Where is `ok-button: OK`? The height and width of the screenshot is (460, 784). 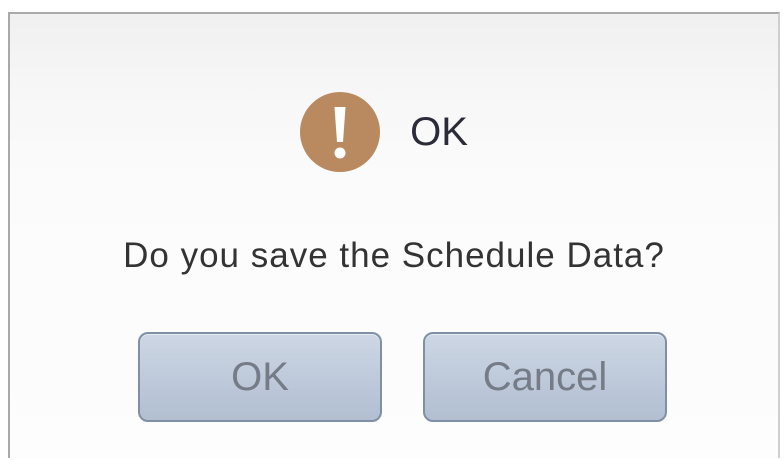
ok-button: OK is located at coordinates (260, 377).